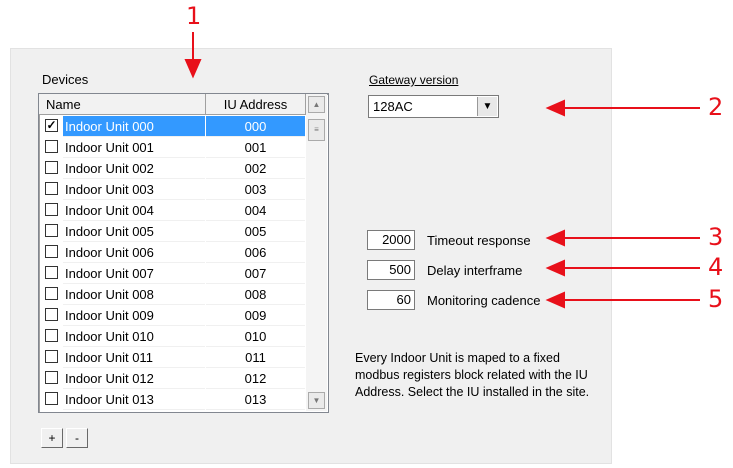 The width and height of the screenshot is (733, 468). I want to click on arrow-4-head, so click(555, 268).